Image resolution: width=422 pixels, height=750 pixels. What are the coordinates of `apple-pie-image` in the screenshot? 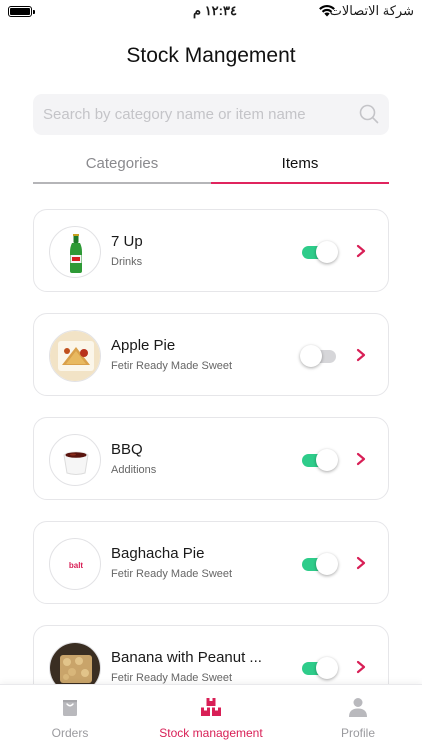 It's located at (75, 356).